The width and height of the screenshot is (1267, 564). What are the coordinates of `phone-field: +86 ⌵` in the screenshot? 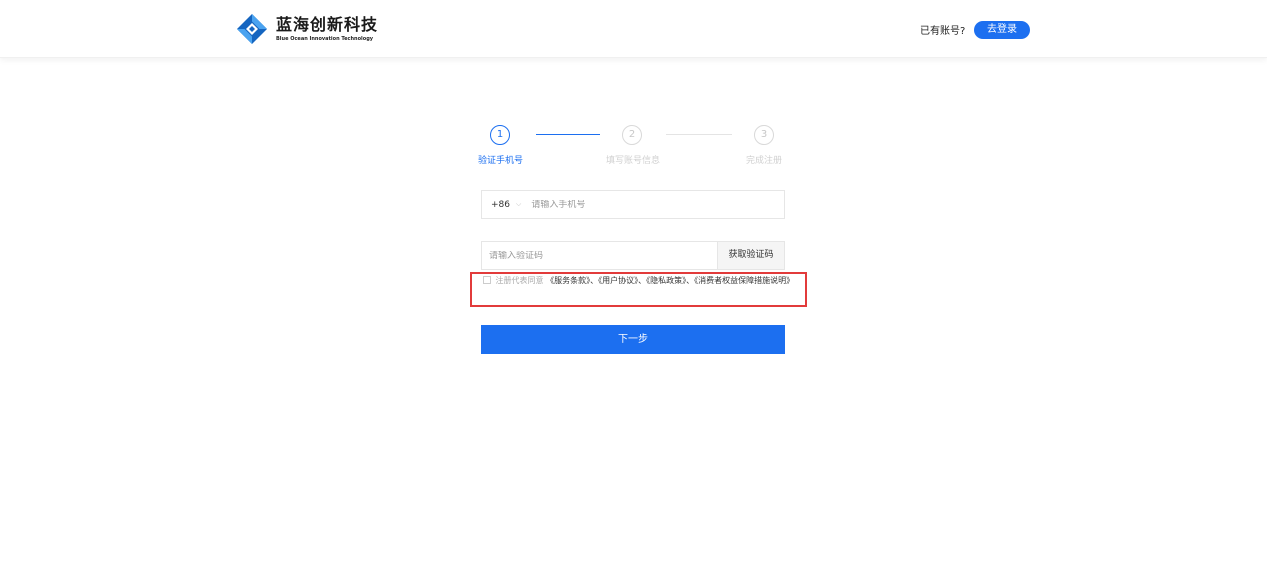 It's located at (633, 204).